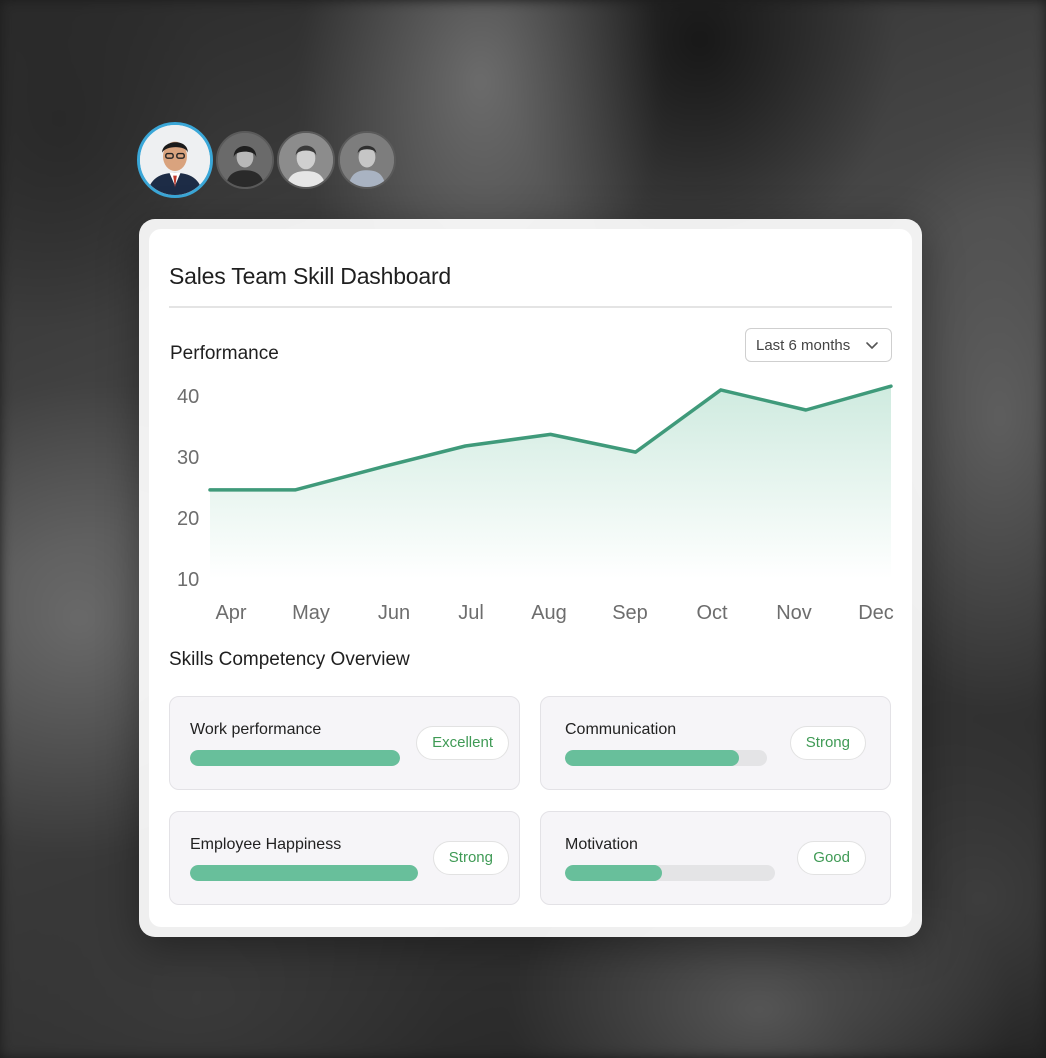 The image size is (1046, 1058). What do you see at coordinates (601, 844) in the screenshot?
I see `skill-name: Motivation` at bounding box center [601, 844].